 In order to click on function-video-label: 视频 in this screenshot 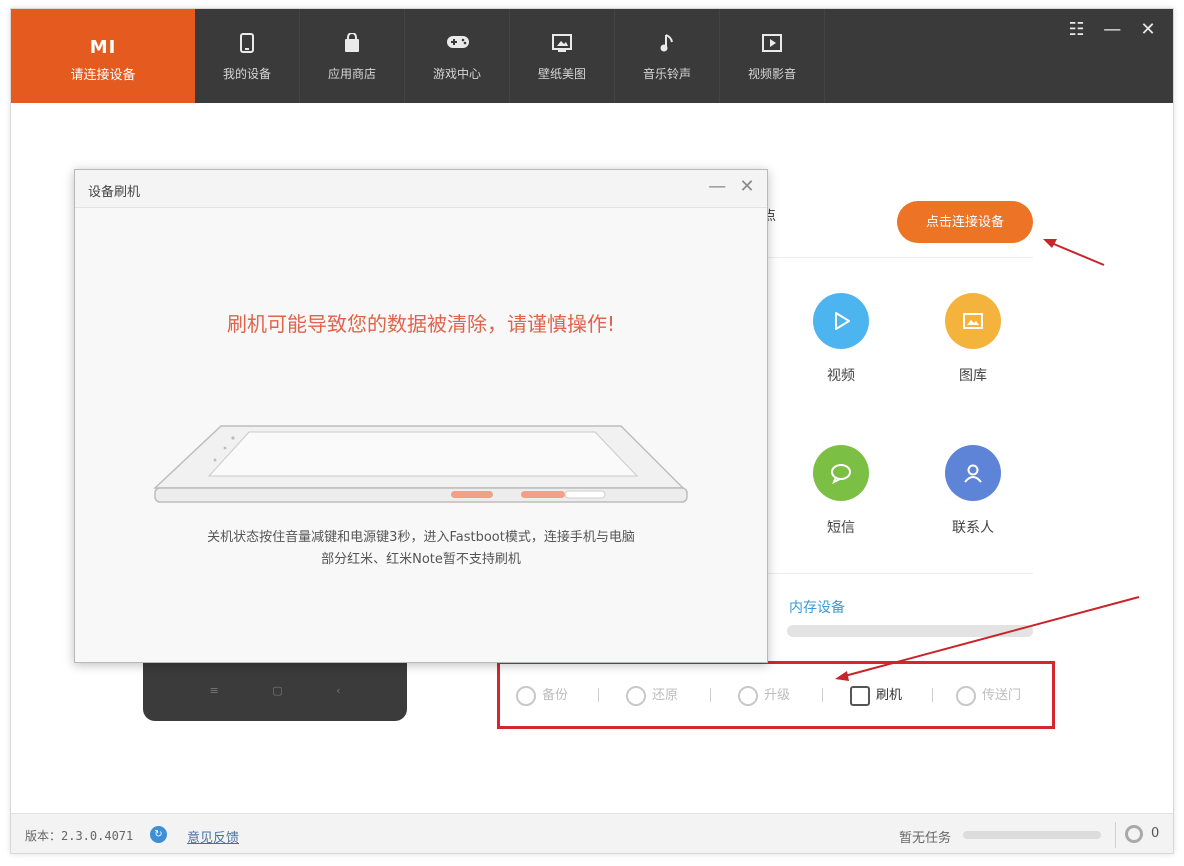, I will do `click(841, 376)`.